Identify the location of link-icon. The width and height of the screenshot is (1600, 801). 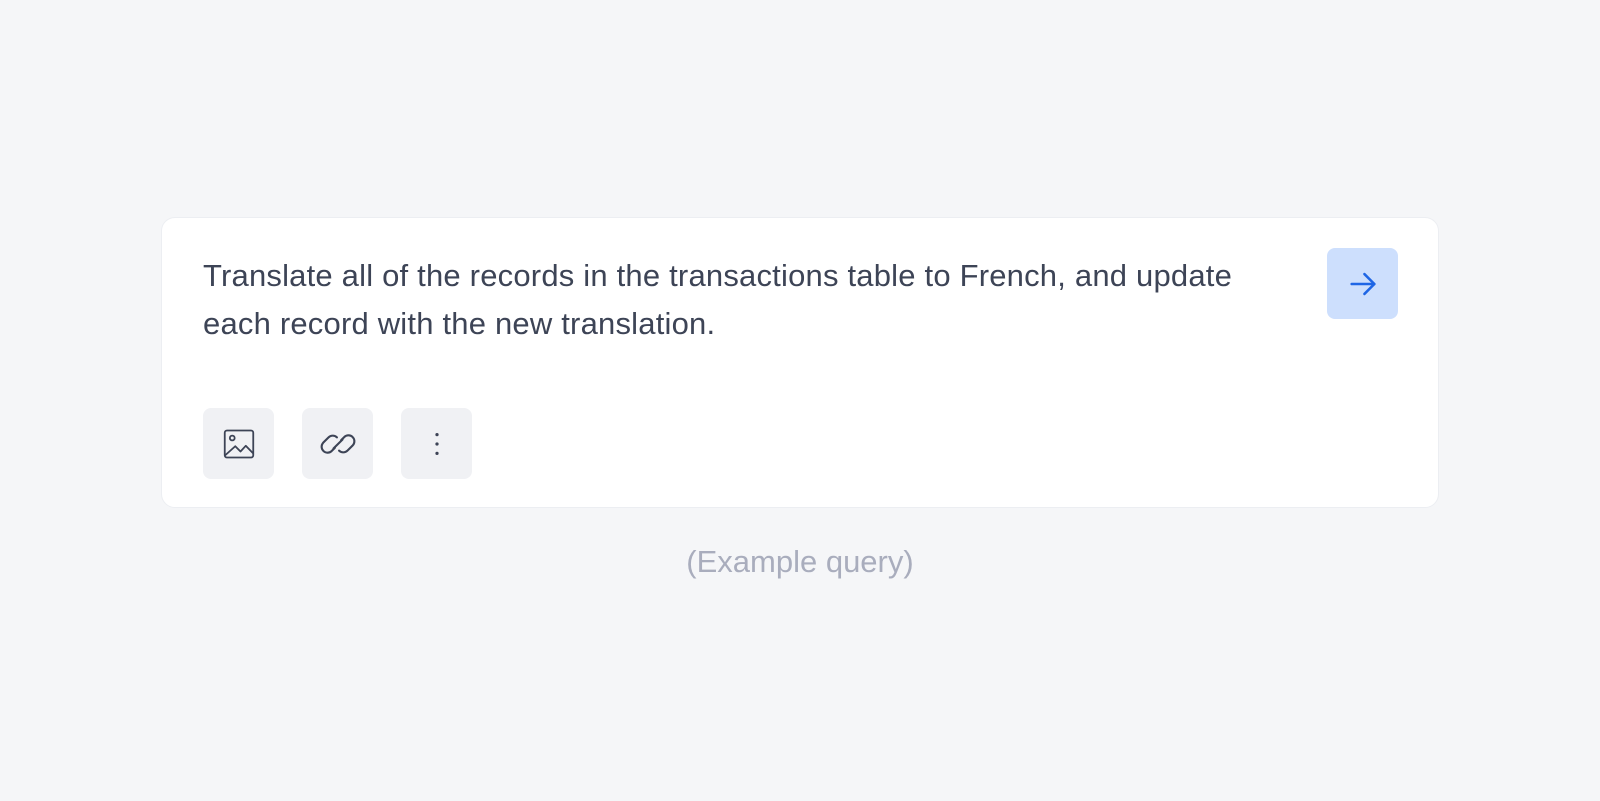
(338, 444).